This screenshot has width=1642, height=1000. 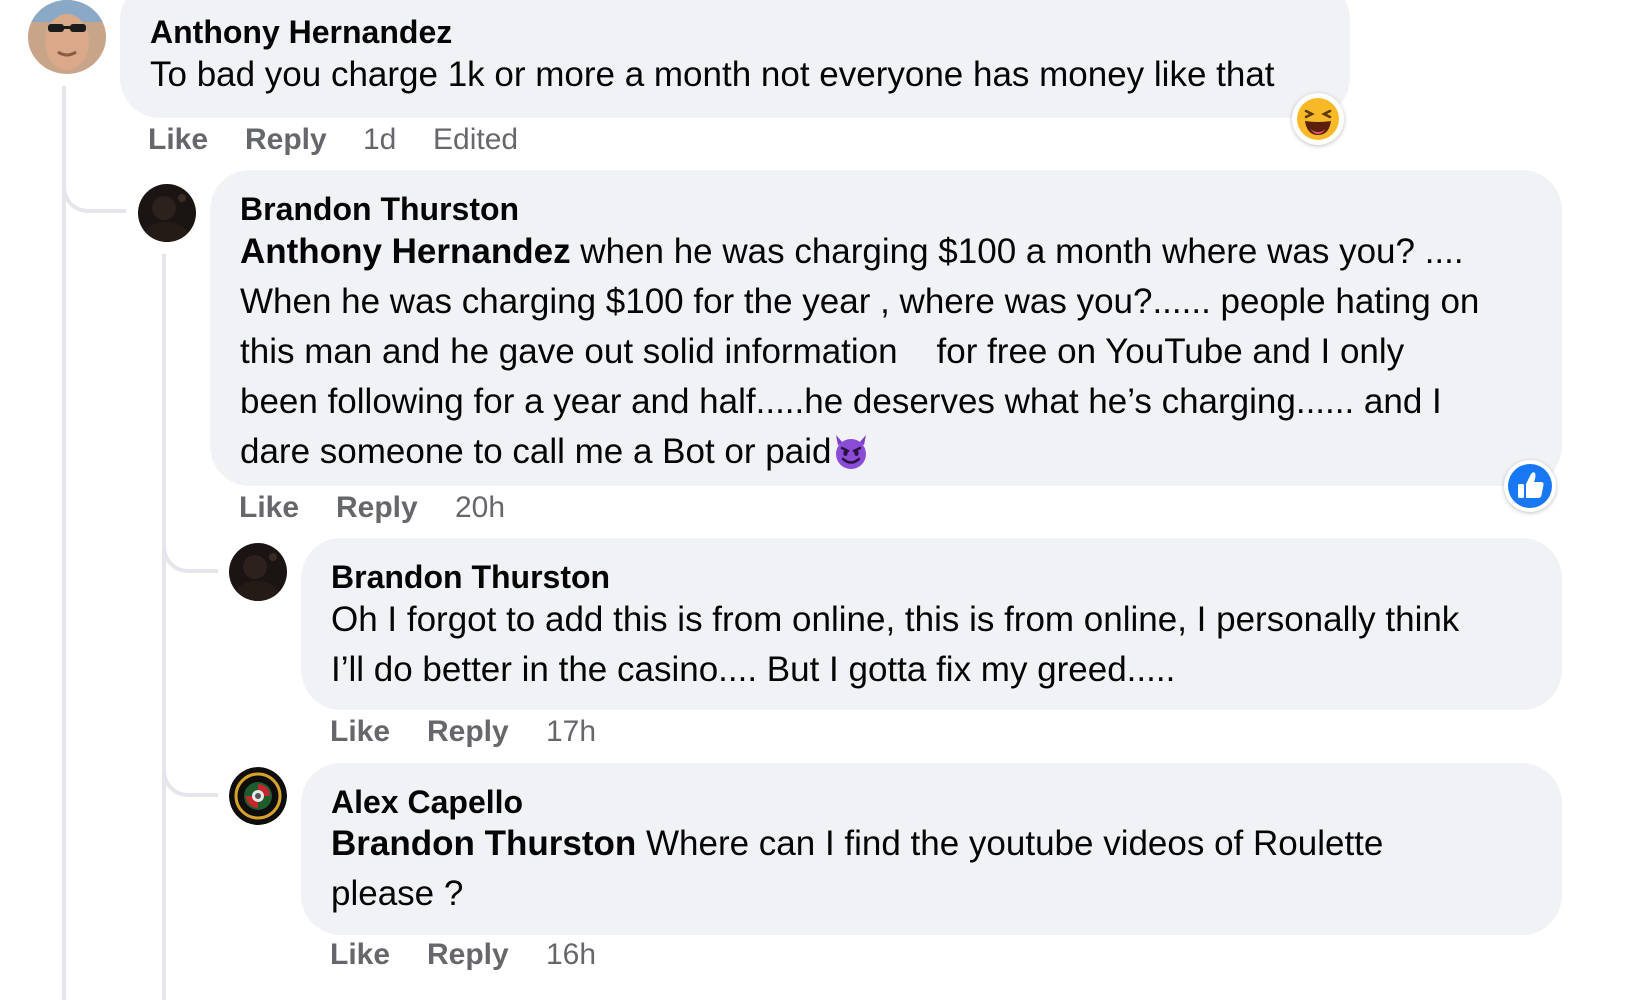 I want to click on timestamp: 17h, so click(x=571, y=732).